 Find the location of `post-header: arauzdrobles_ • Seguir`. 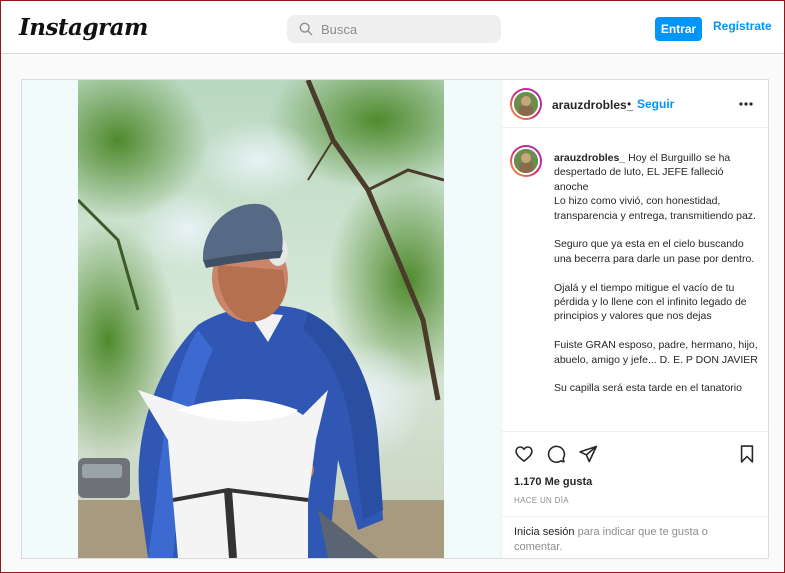

post-header: arauzdrobles_ • Seguir is located at coordinates (635, 104).